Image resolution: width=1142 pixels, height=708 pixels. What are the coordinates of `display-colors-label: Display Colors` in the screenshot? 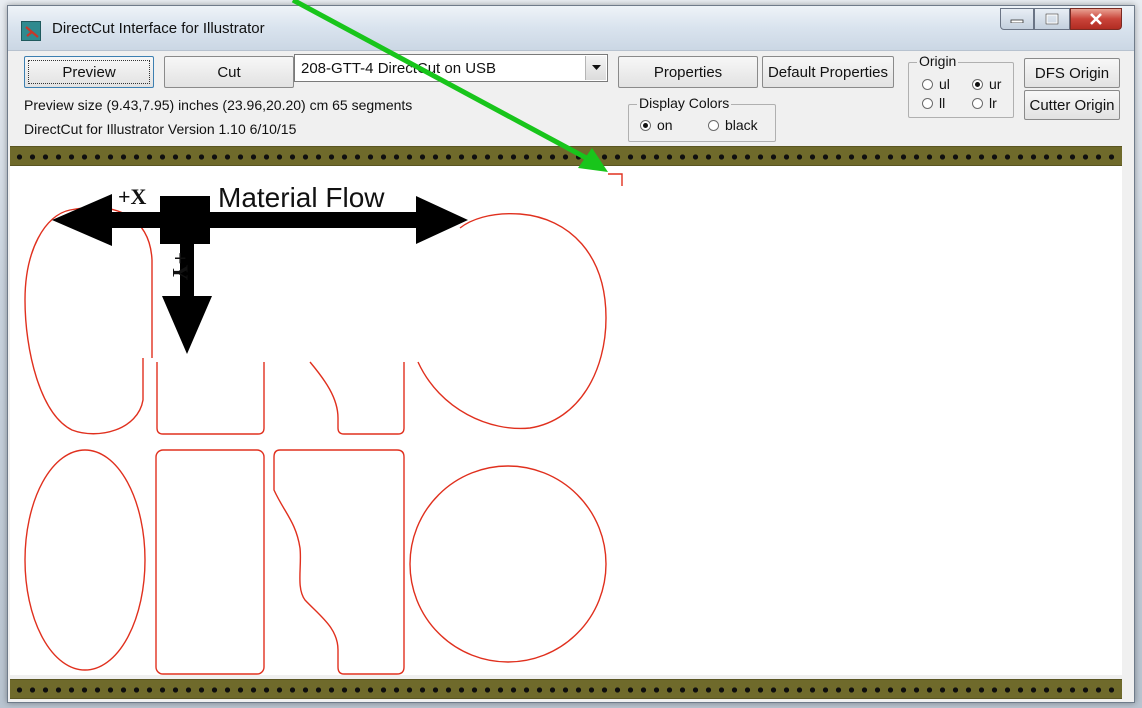 It's located at (684, 103).